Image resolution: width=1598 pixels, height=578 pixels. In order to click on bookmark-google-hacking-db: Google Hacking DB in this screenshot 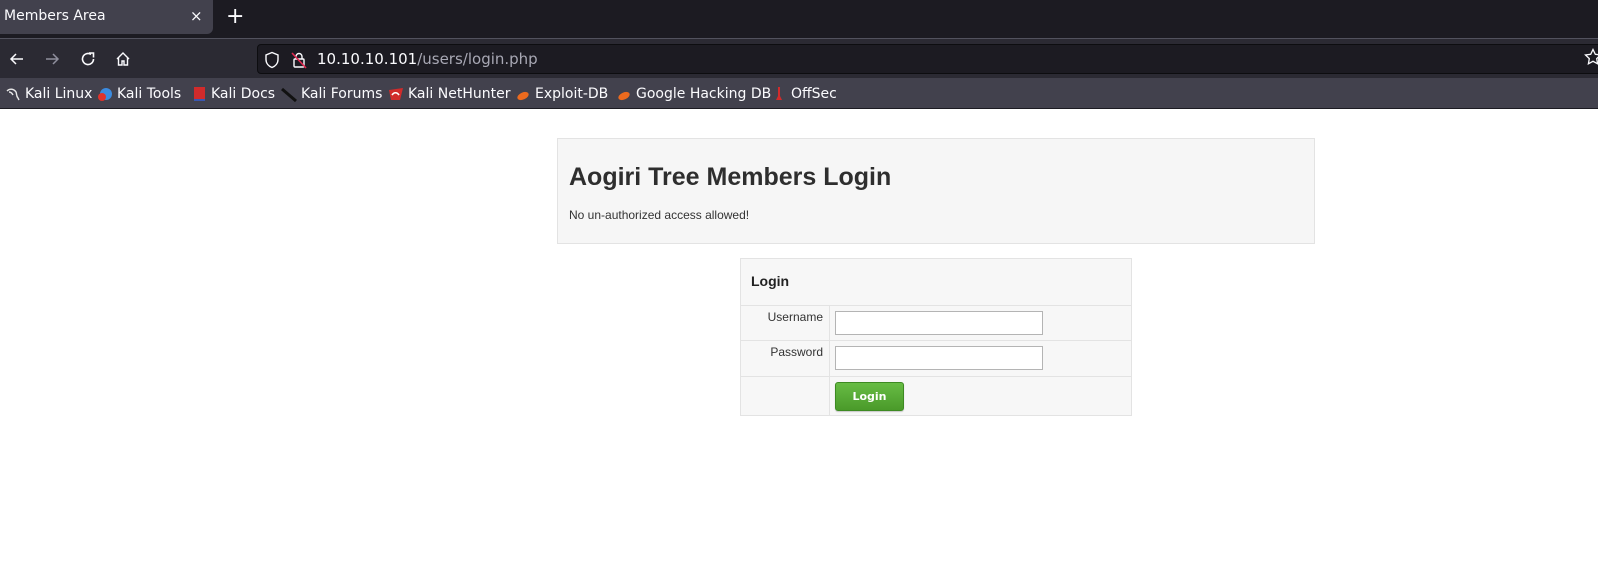, I will do `click(693, 94)`.